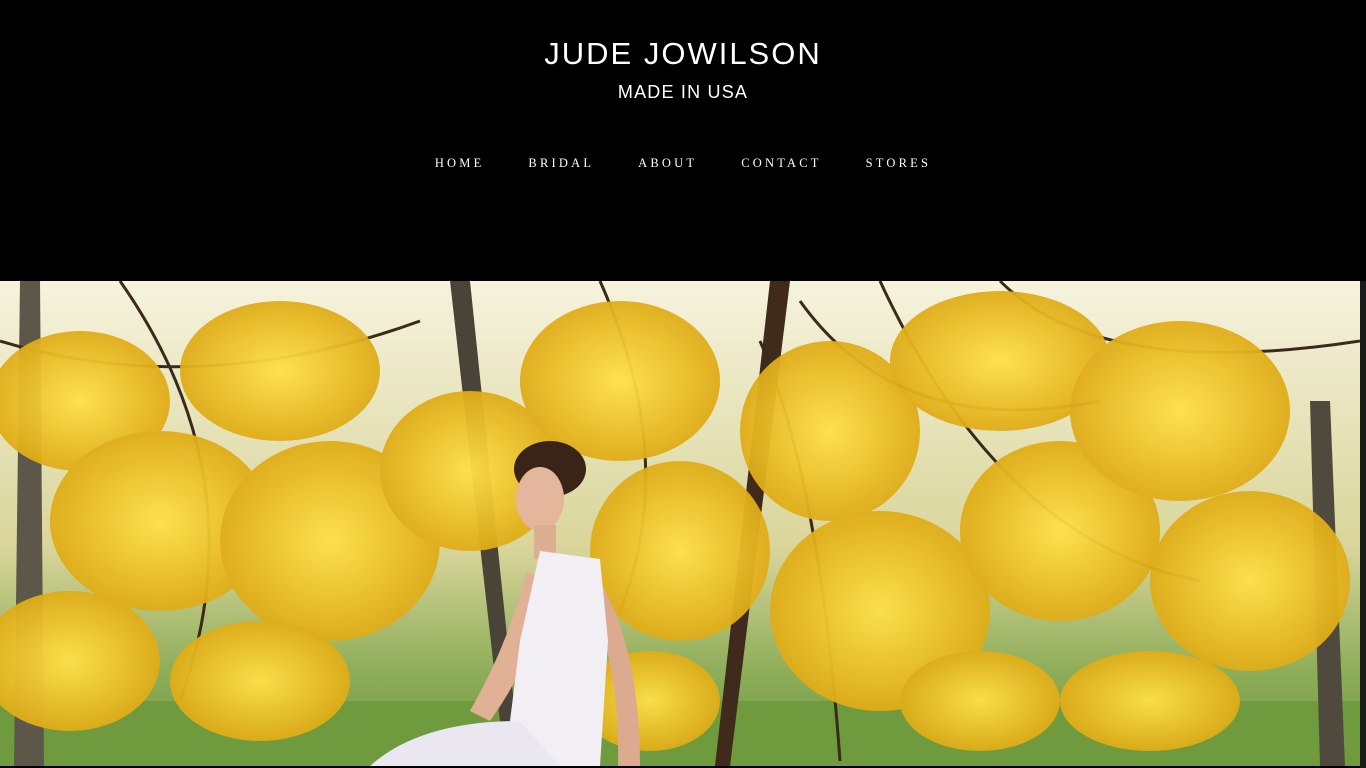 This screenshot has height=768, width=1366. Describe the element at coordinates (667, 163) in the screenshot. I see `nav-item-about: ABOUT` at that location.